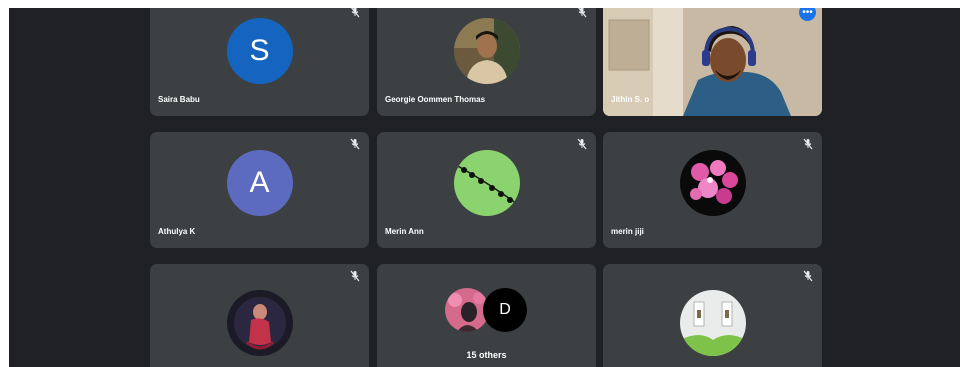  I want to click on participant-tile-merin-ann: Merin Ann, so click(486, 190).